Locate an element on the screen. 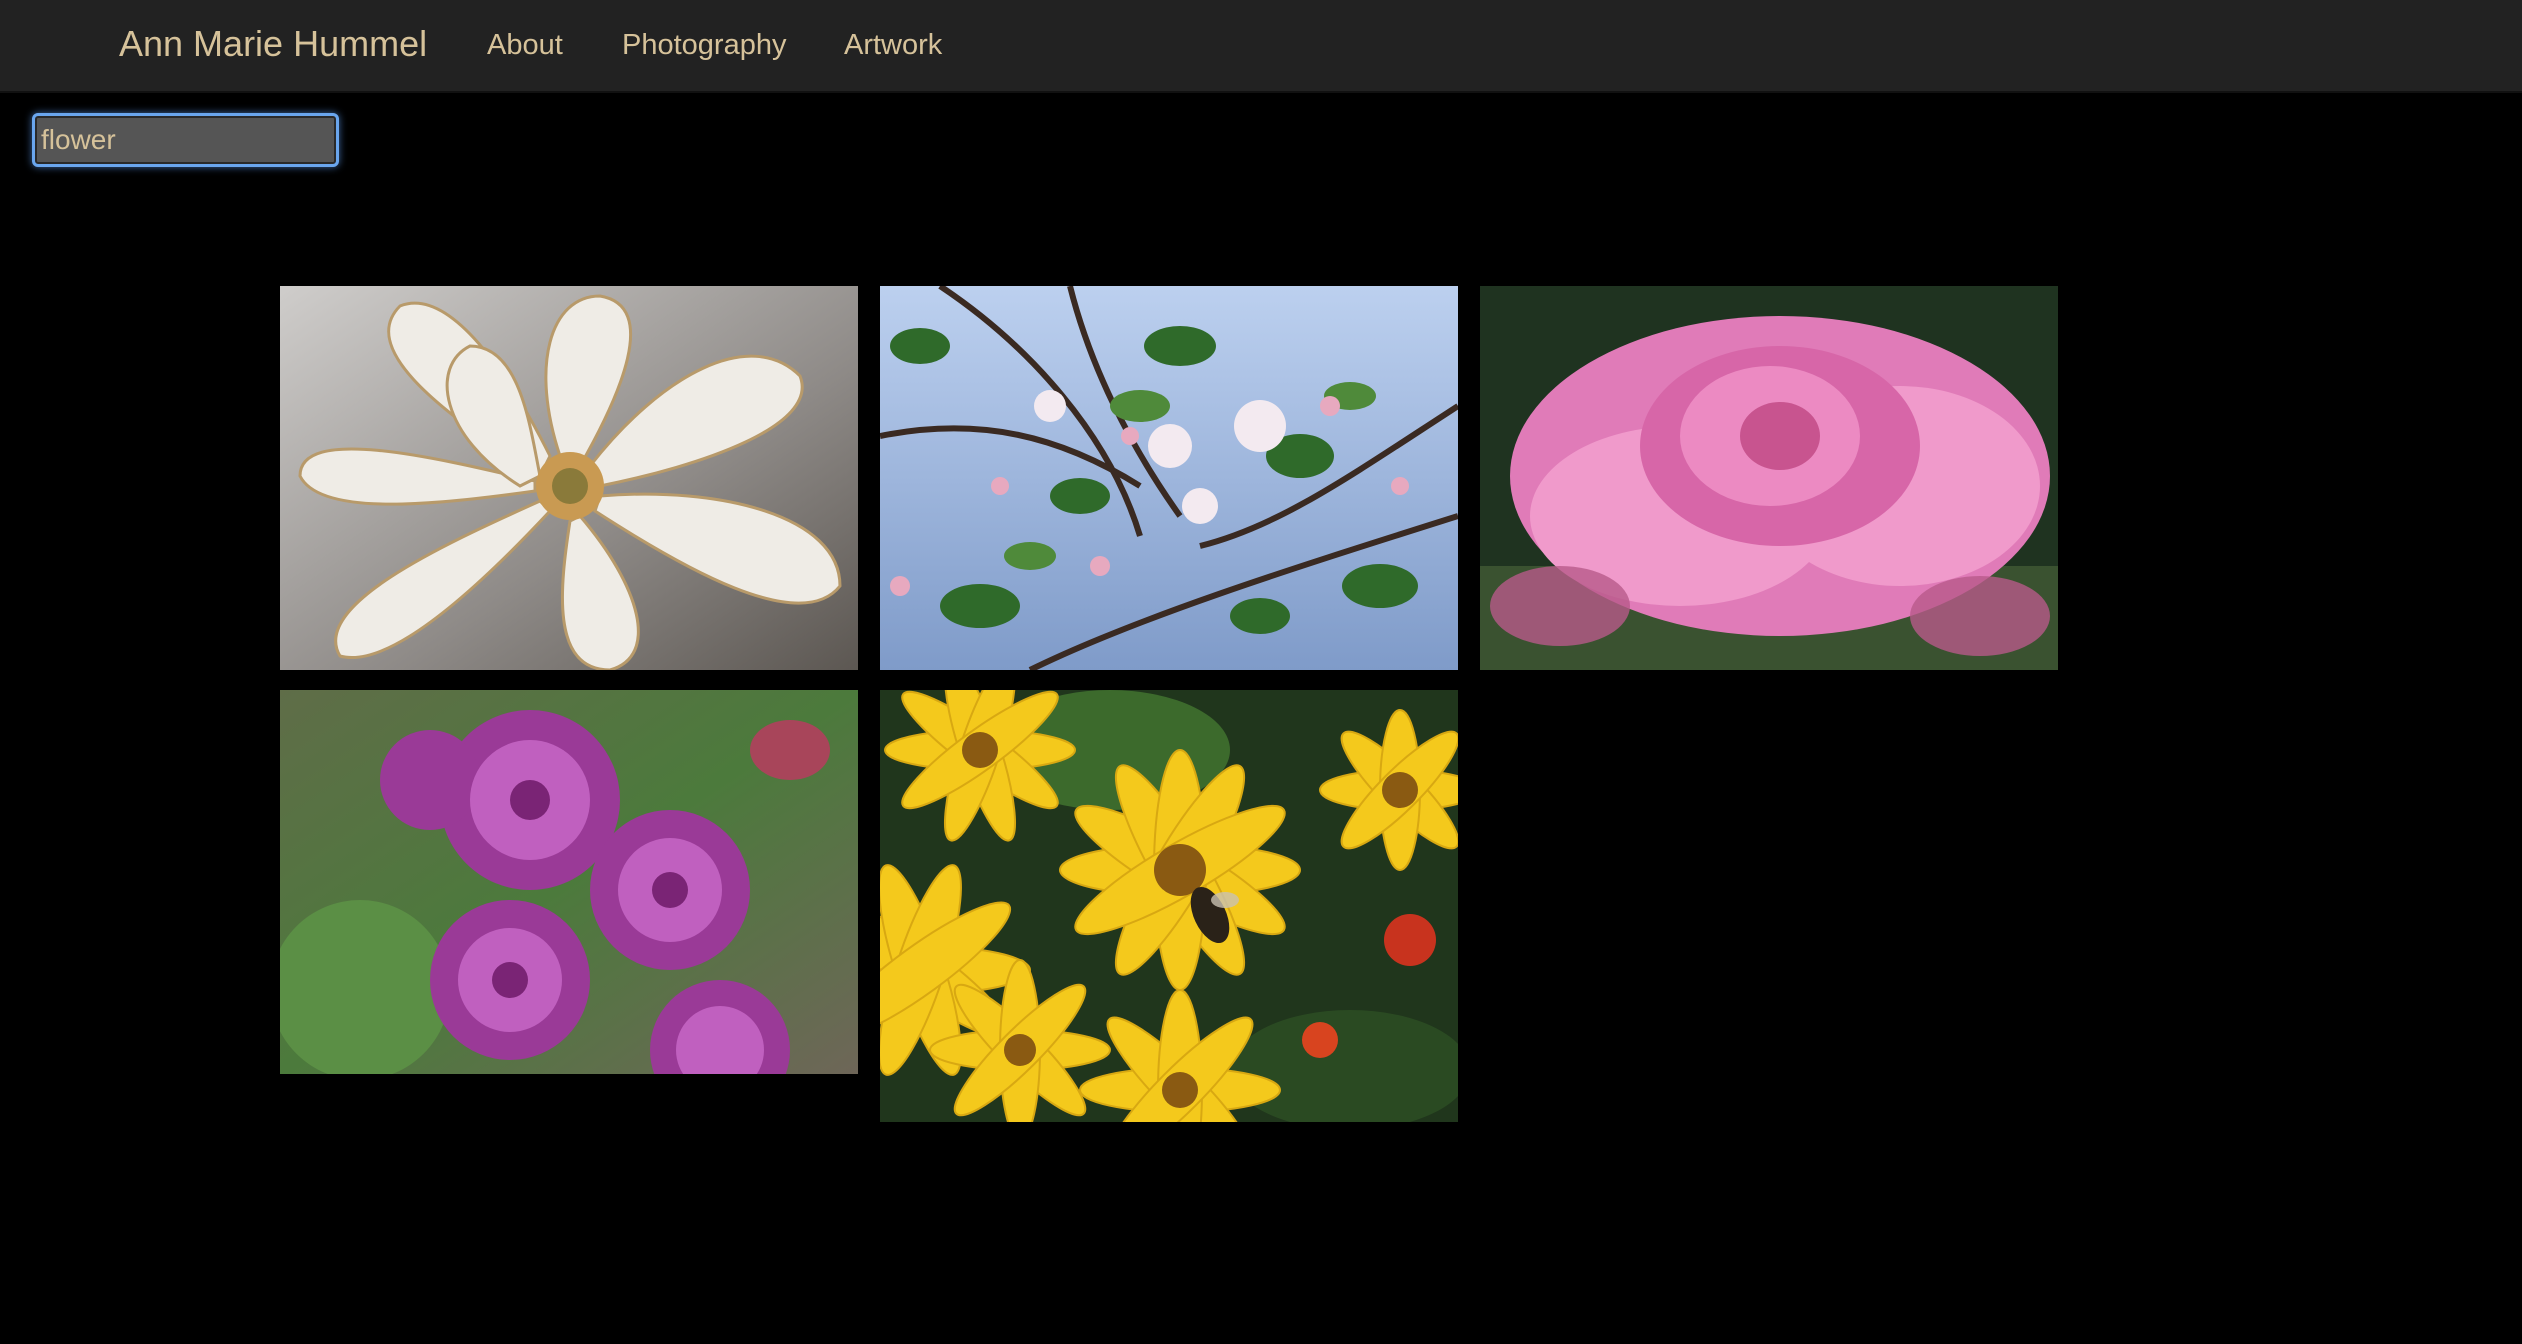  gallery-photo-chrysanthemums is located at coordinates (569, 882).